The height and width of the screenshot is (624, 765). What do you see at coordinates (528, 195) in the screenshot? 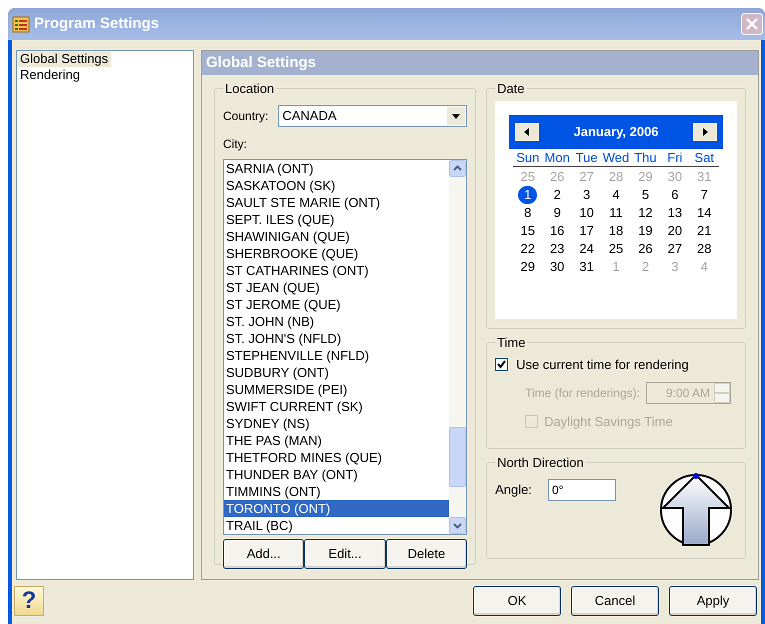
I see `calendar-day: 1` at bounding box center [528, 195].